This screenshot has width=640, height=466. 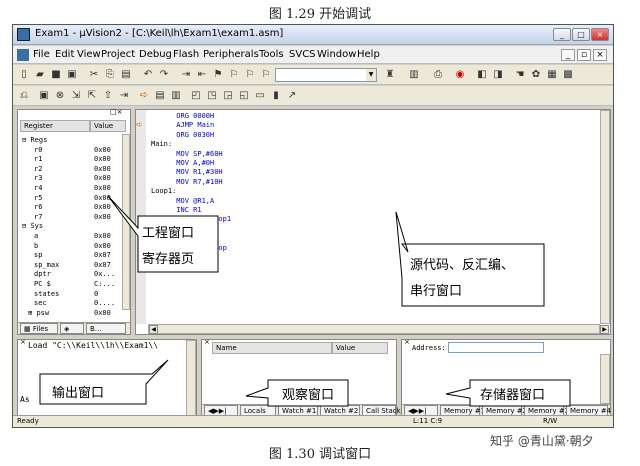 What do you see at coordinates (168, 233) in the screenshot?
I see `callout-project-line1: 工程窗口` at bounding box center [168, 233].